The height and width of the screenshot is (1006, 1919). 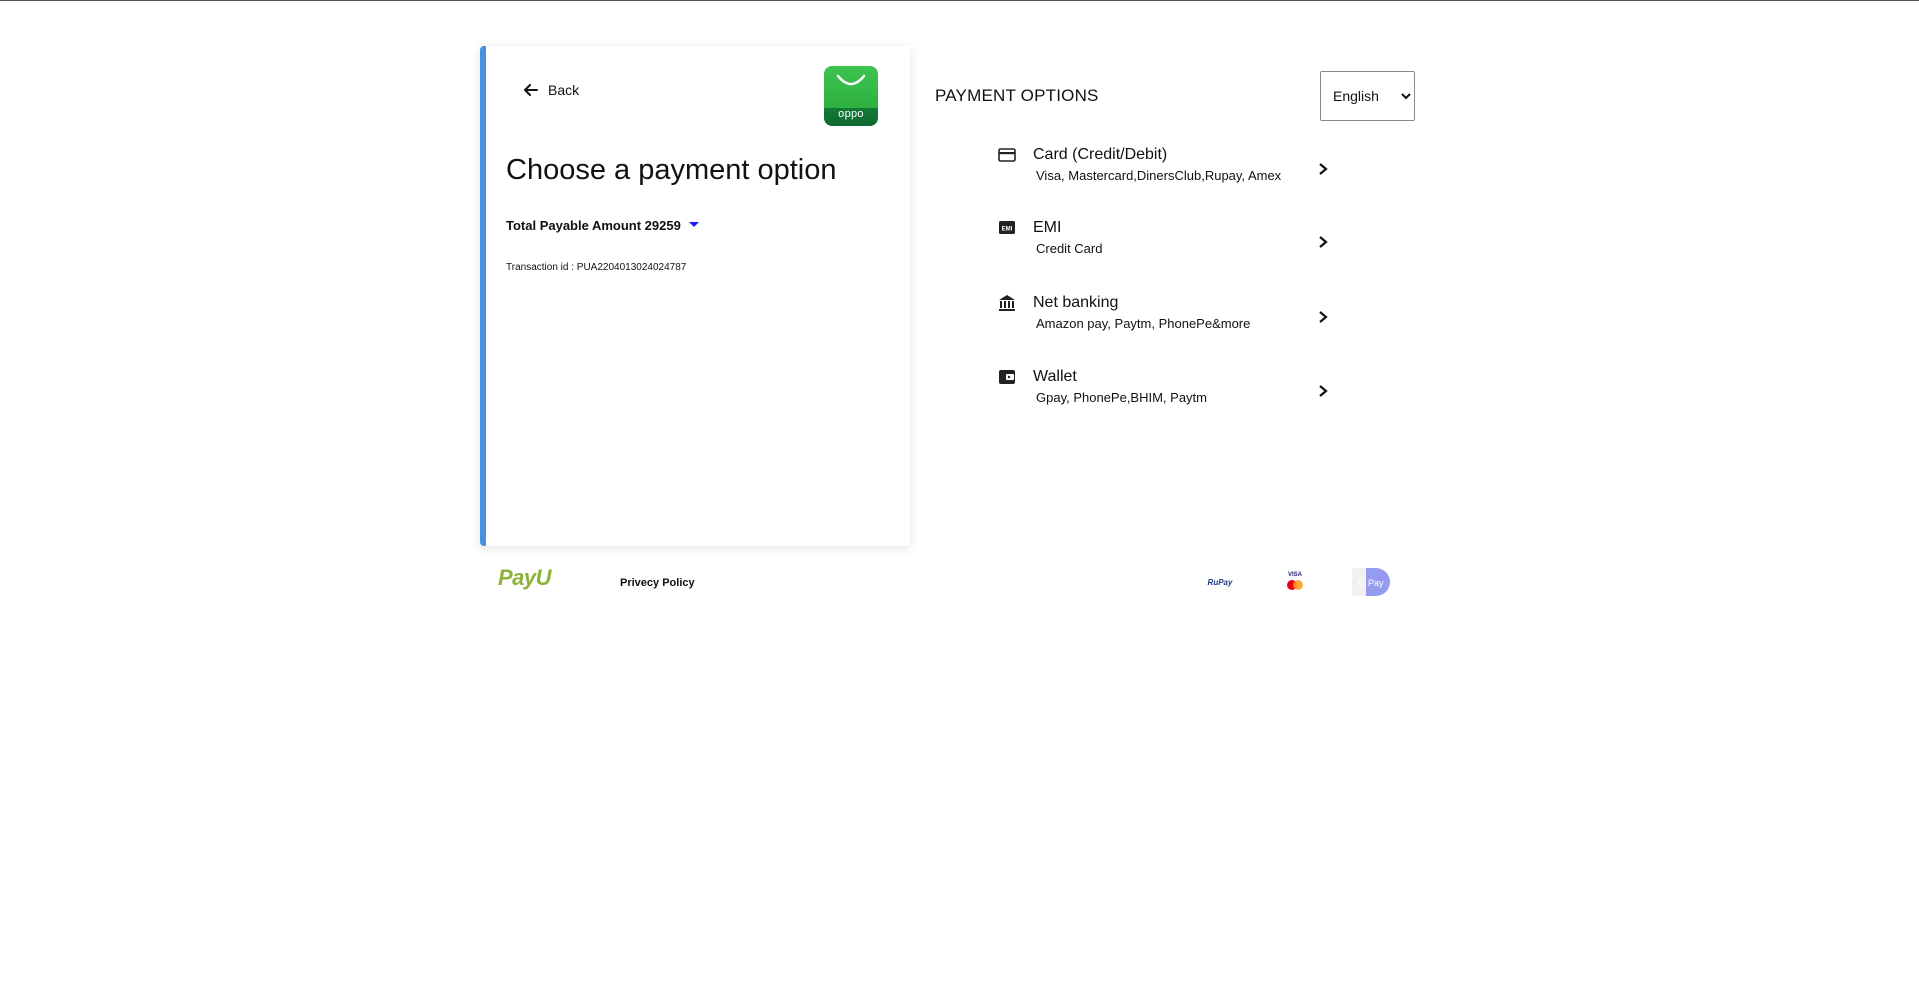 What do you see at coordinates (1047, 227) in the screenshot?
I see `option-emi-title: EMI` at bounding box center [1047, 227].